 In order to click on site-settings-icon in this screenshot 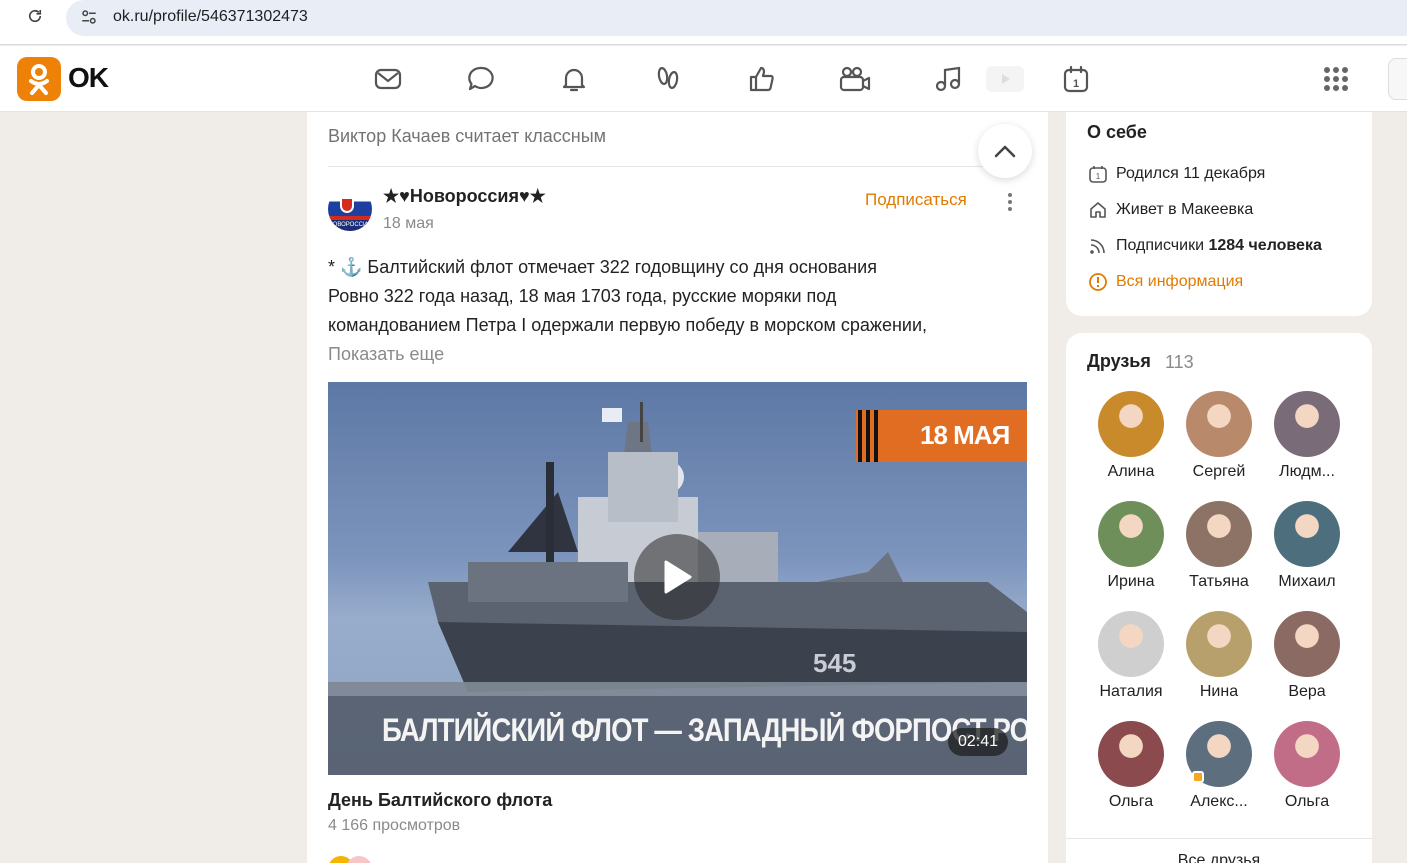, I will do `click(89, 17)`.